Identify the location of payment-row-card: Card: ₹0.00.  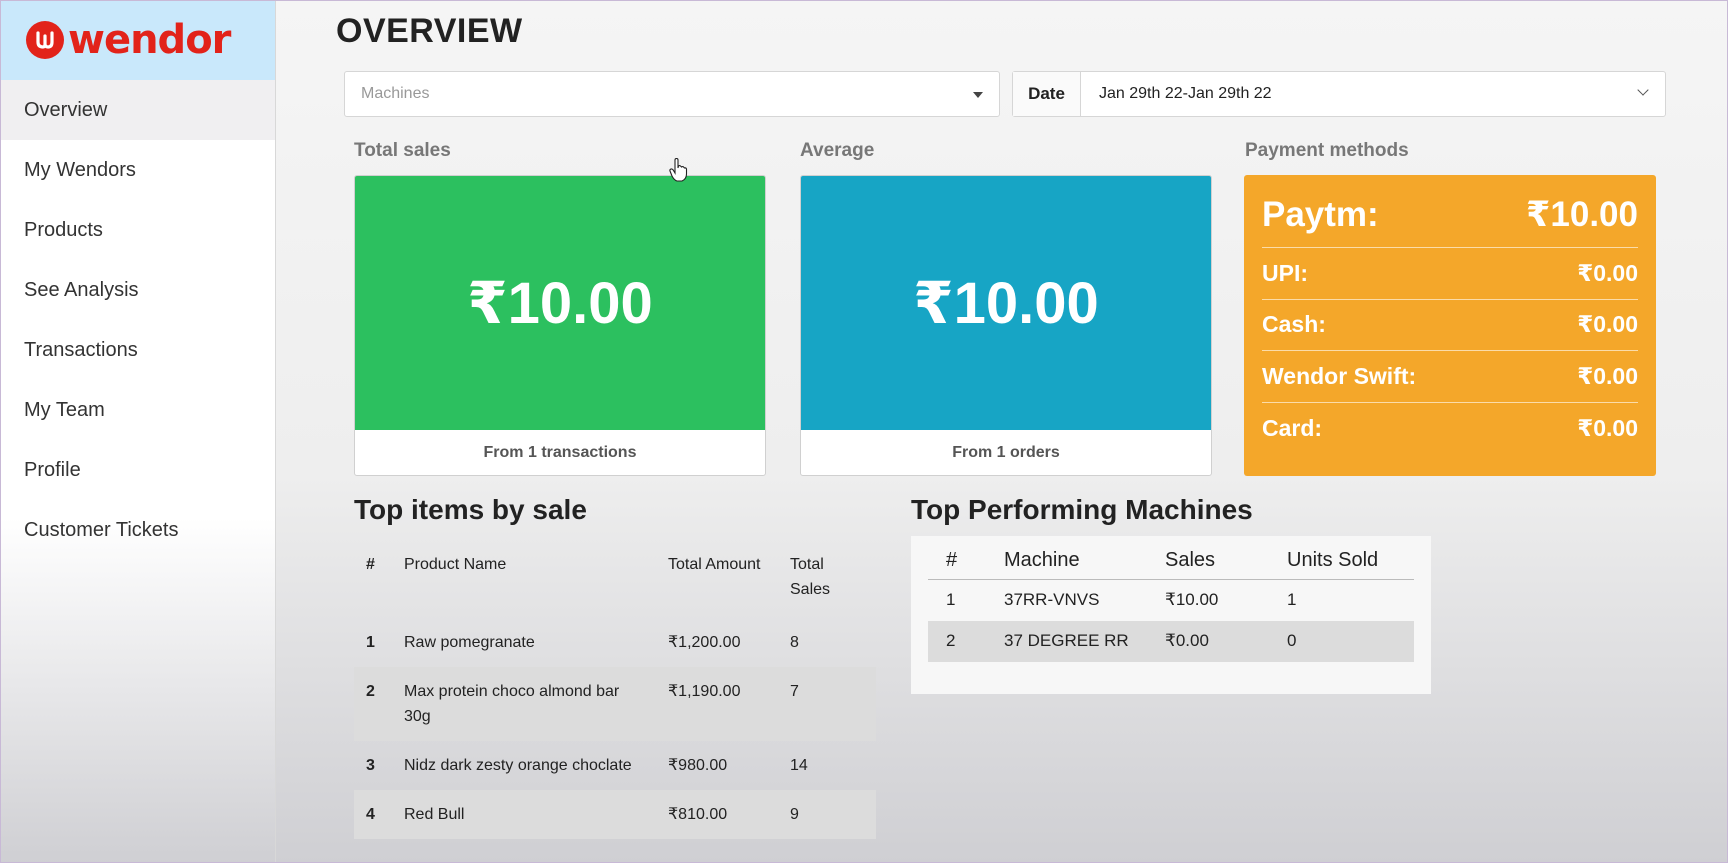
(1450, 429).